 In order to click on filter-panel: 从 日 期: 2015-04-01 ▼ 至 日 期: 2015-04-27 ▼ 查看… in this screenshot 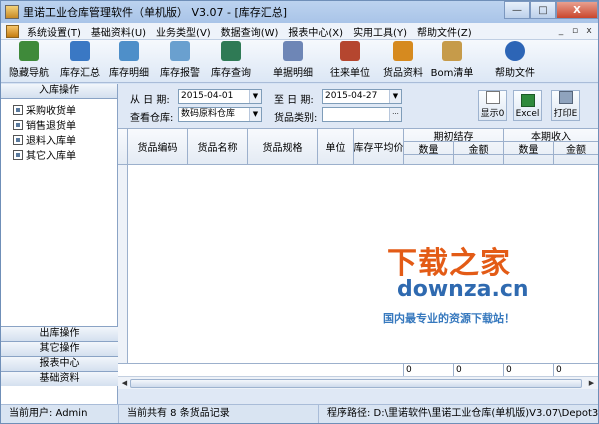, I will do `click(358, 105)`.